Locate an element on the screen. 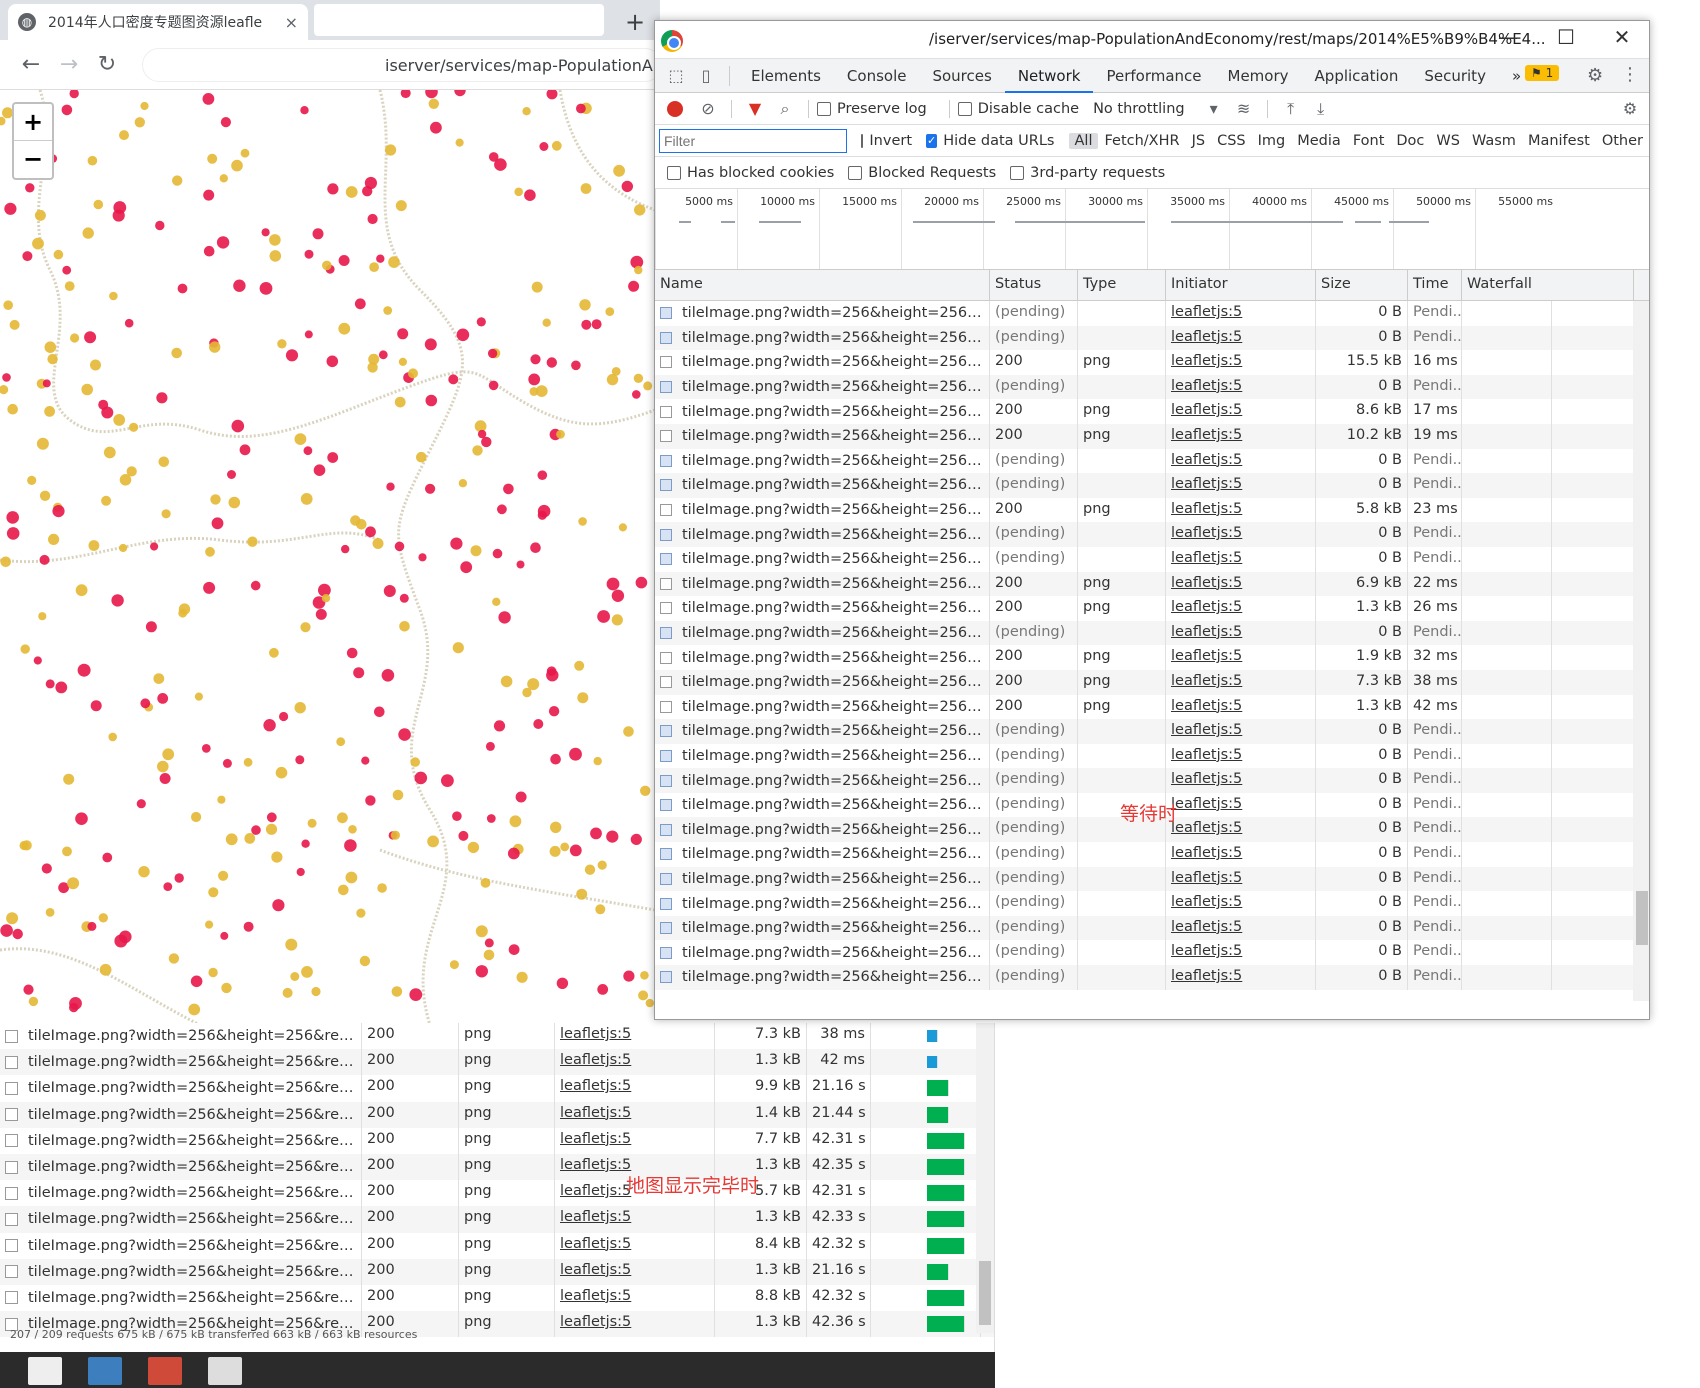 The width and height of the screenshot is (1700, 1388). type-filter-doc: Doc is located at coordinates (1410, 141).